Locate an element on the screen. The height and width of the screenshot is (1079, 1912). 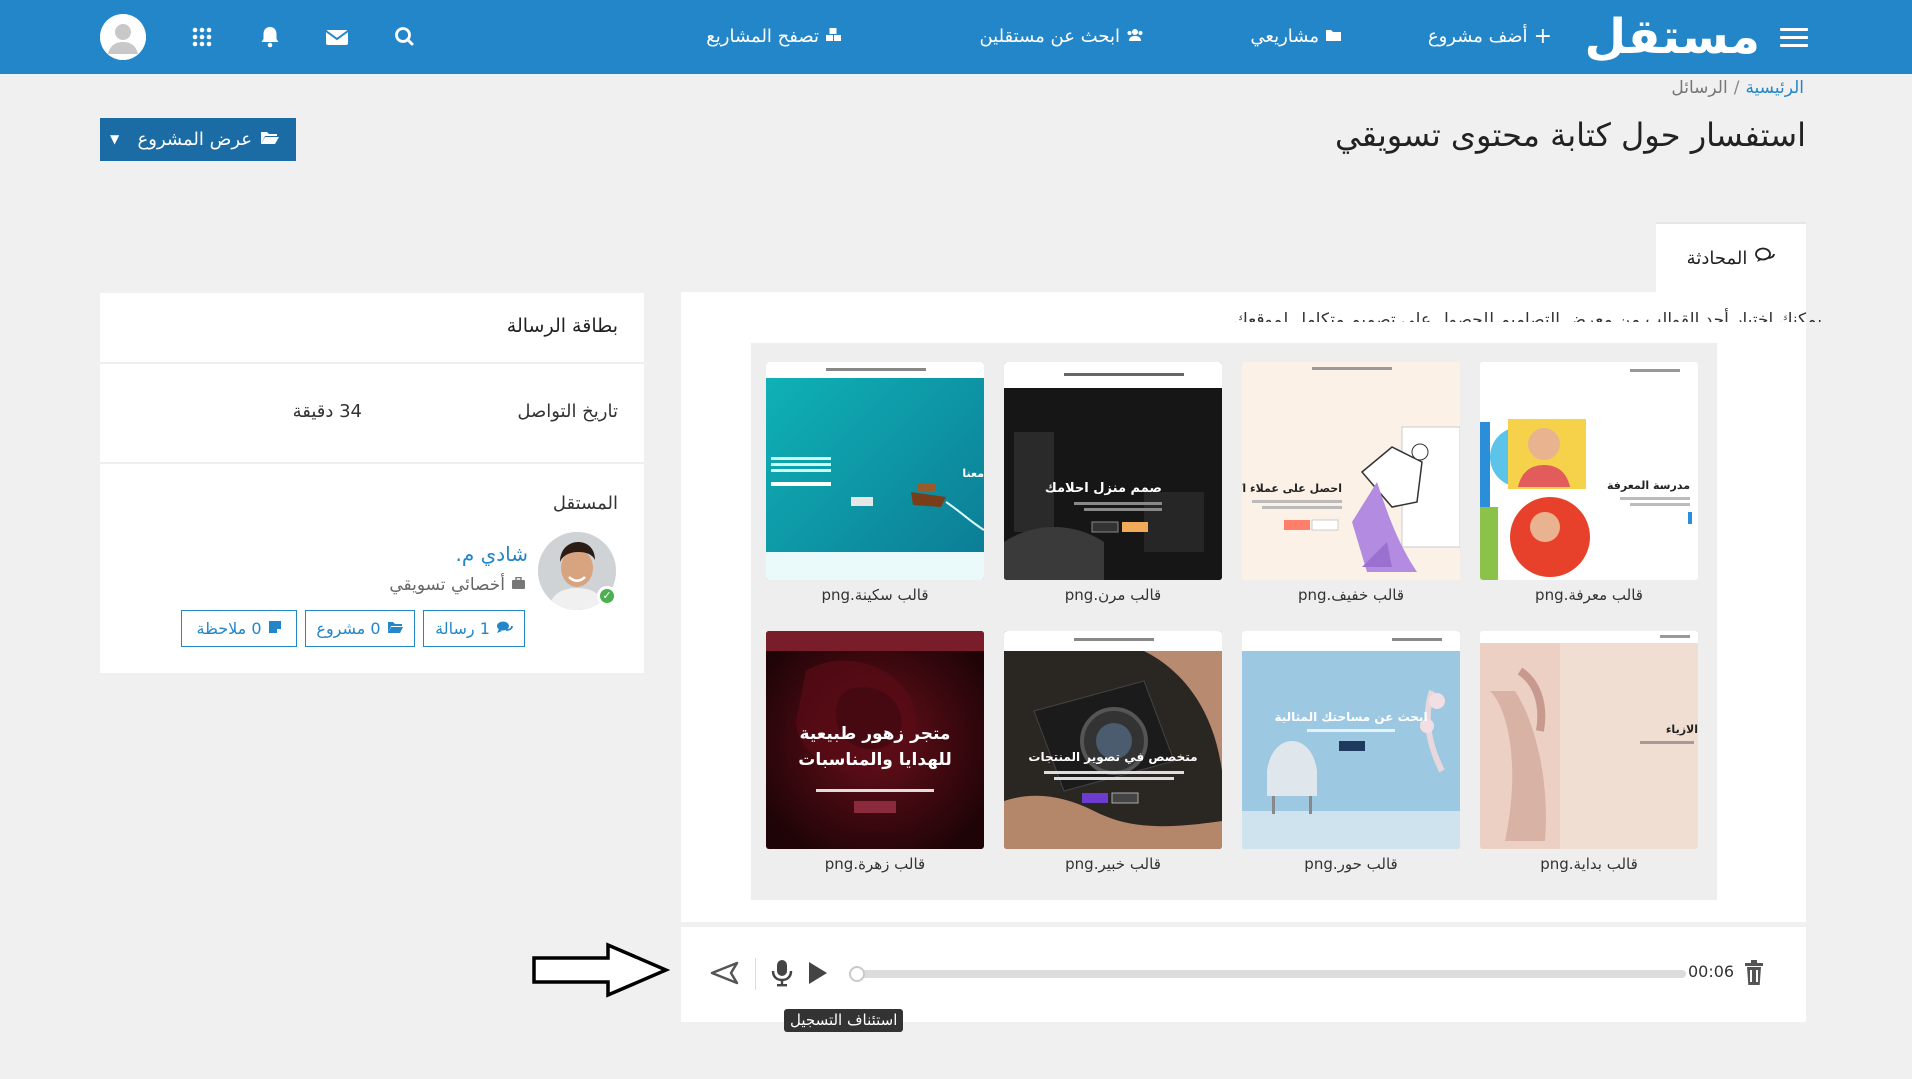
tab-conversation-label: المحادثة is located at coordinates (1717, 258).